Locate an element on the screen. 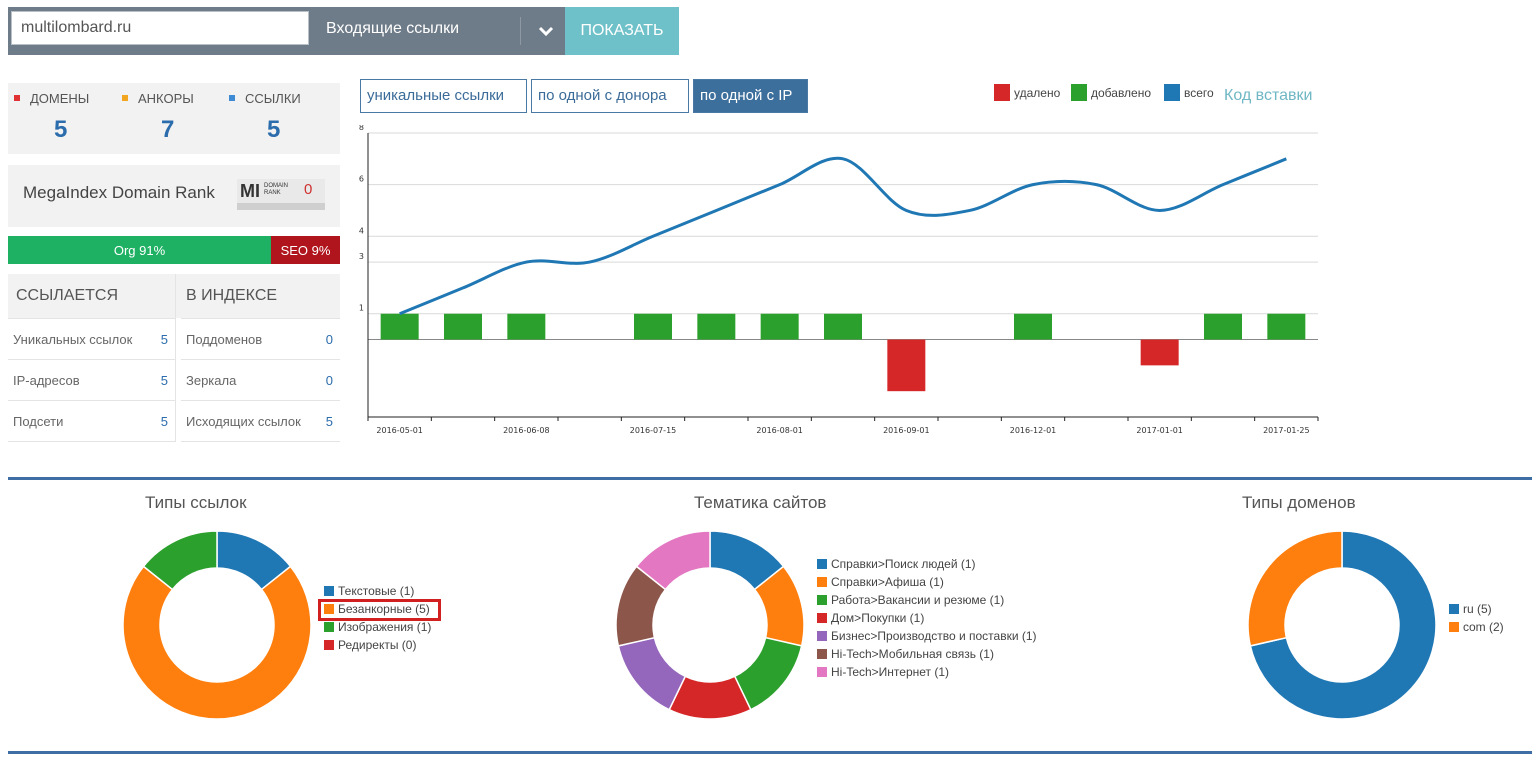  legend-item: Текстовые (1) is located at coordinates (377, 591).